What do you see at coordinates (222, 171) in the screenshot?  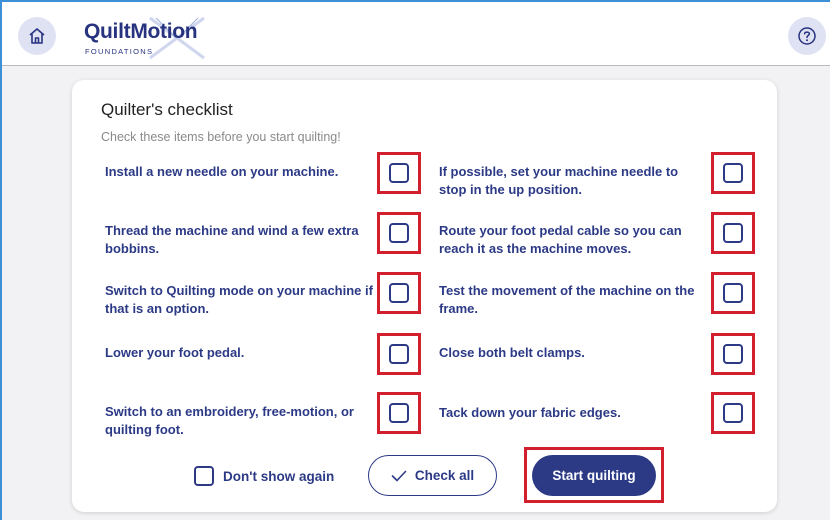 I see `checklist-item-label: Install a new needle on your machine.` at bounding box center [222, 171].